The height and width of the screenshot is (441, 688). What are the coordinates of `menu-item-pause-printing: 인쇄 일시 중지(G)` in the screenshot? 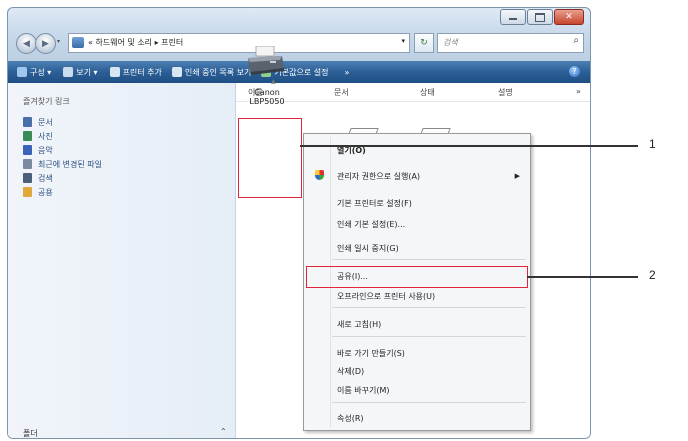 It's located at (368, 248).